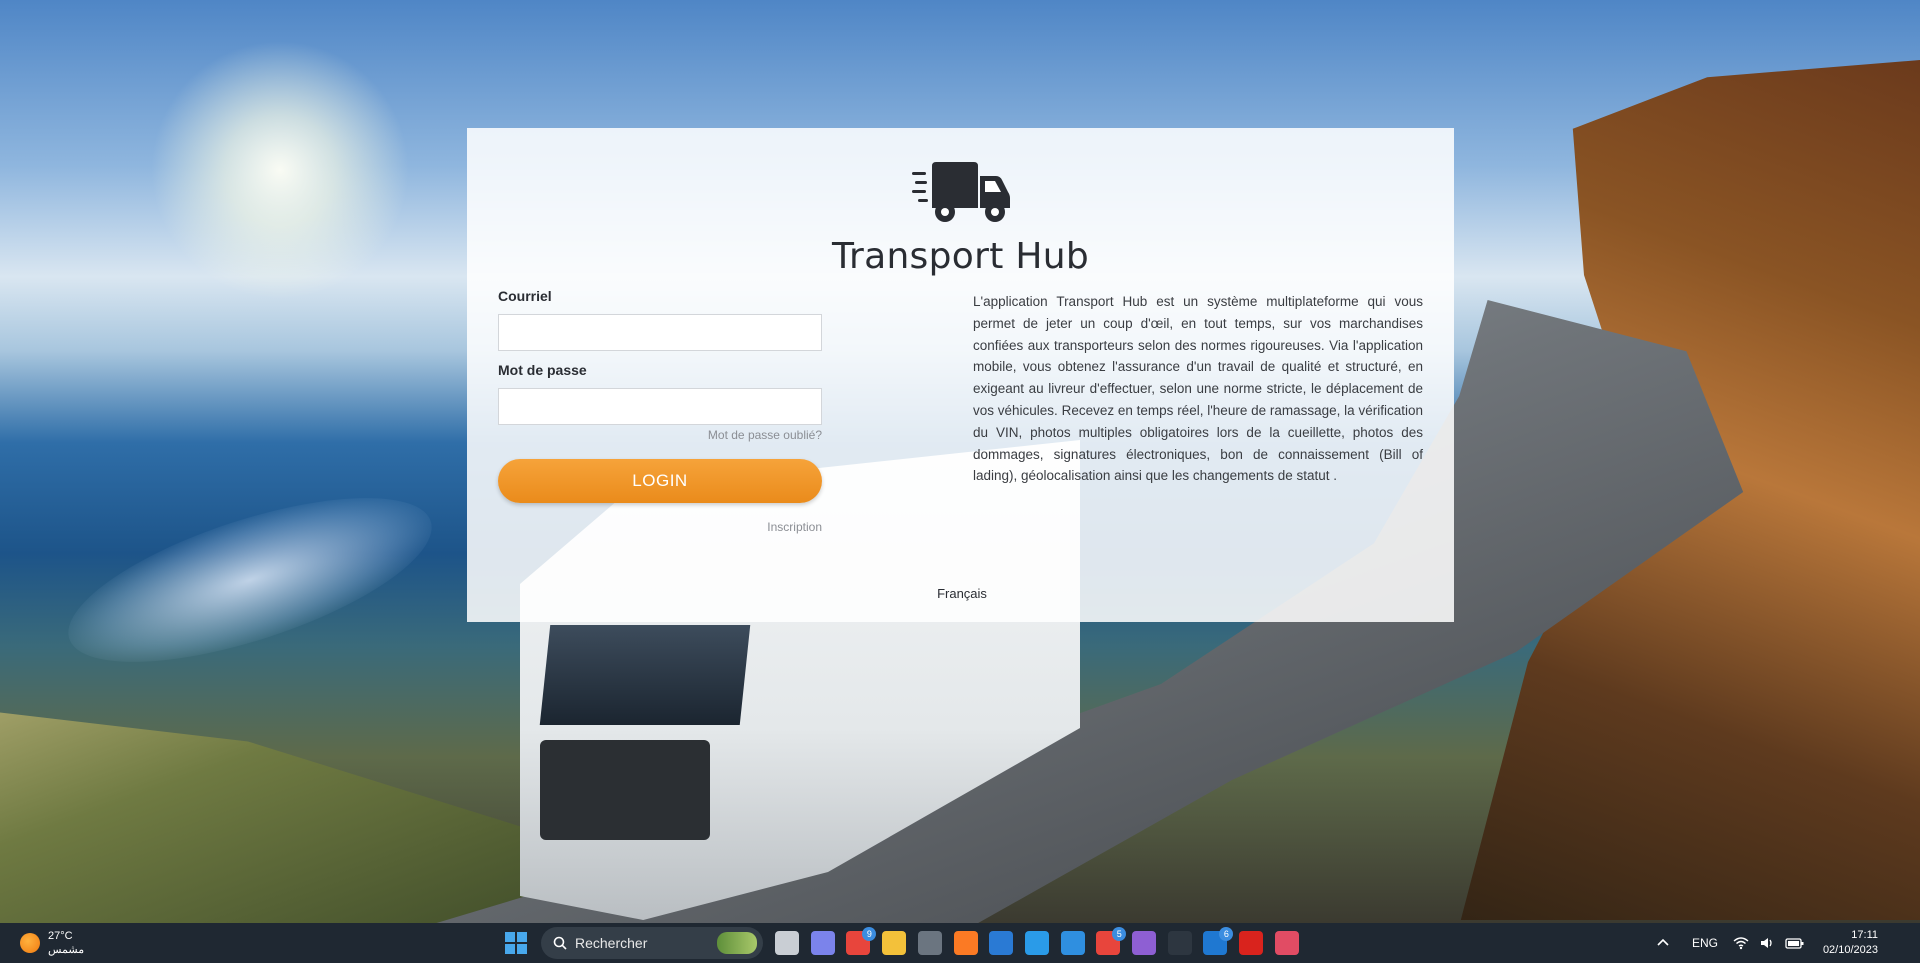 This screenshot has width=1920, height=963. What do you see at coordinates (1663, 943) in the screenshot?
I see `tray-overflow-icon` at bounding box center [1663, 943].